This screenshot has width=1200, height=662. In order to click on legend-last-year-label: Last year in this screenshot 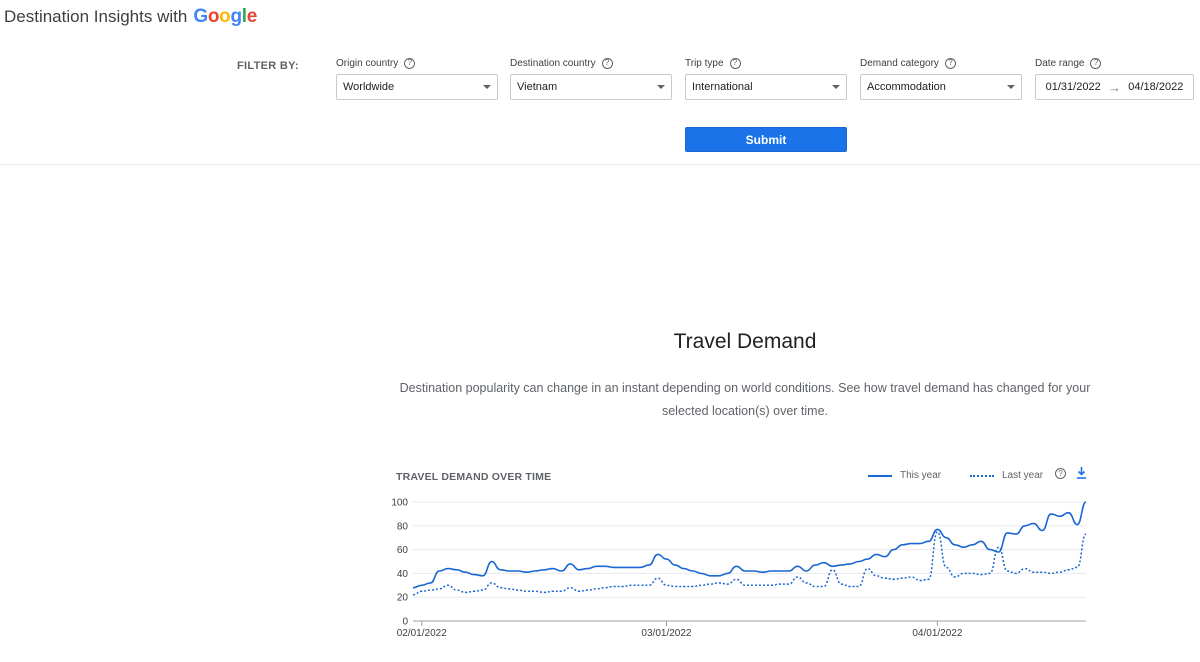, I will do `click(1023, 475)`.